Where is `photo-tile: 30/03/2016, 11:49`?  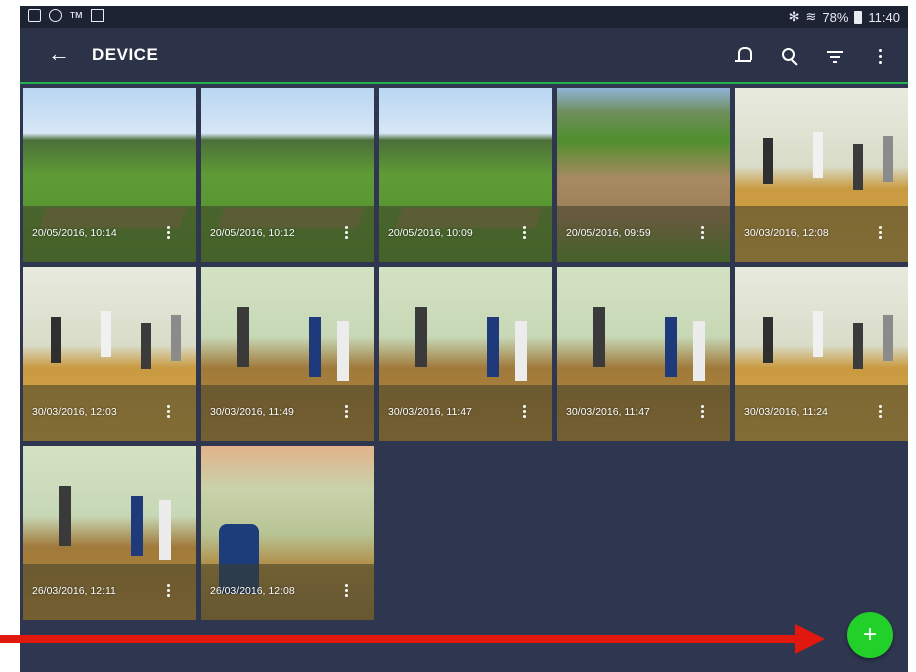 photo-tile: 30/03/2016, 11:49 is located at coordinates (287, 354).